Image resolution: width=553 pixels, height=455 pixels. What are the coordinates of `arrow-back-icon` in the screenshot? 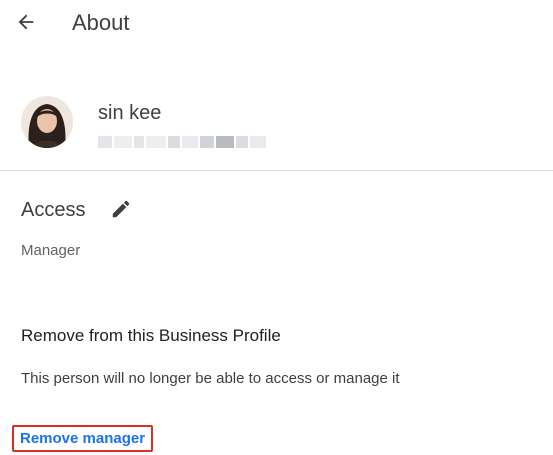 It's located at (26, 22).